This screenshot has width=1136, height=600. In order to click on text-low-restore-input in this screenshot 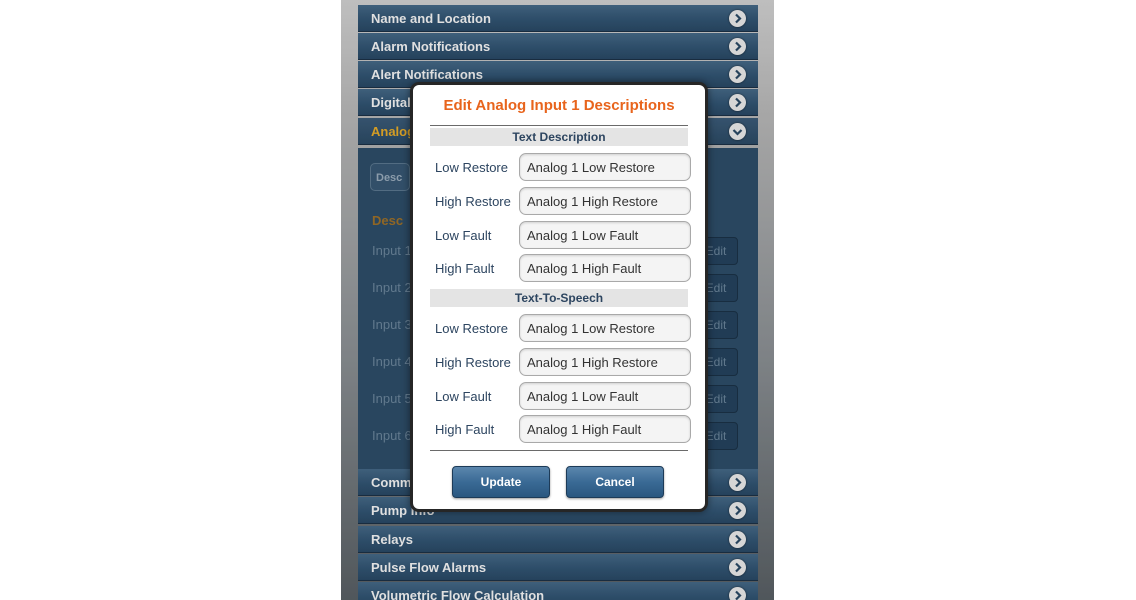, I will do `click(605, 167)`.